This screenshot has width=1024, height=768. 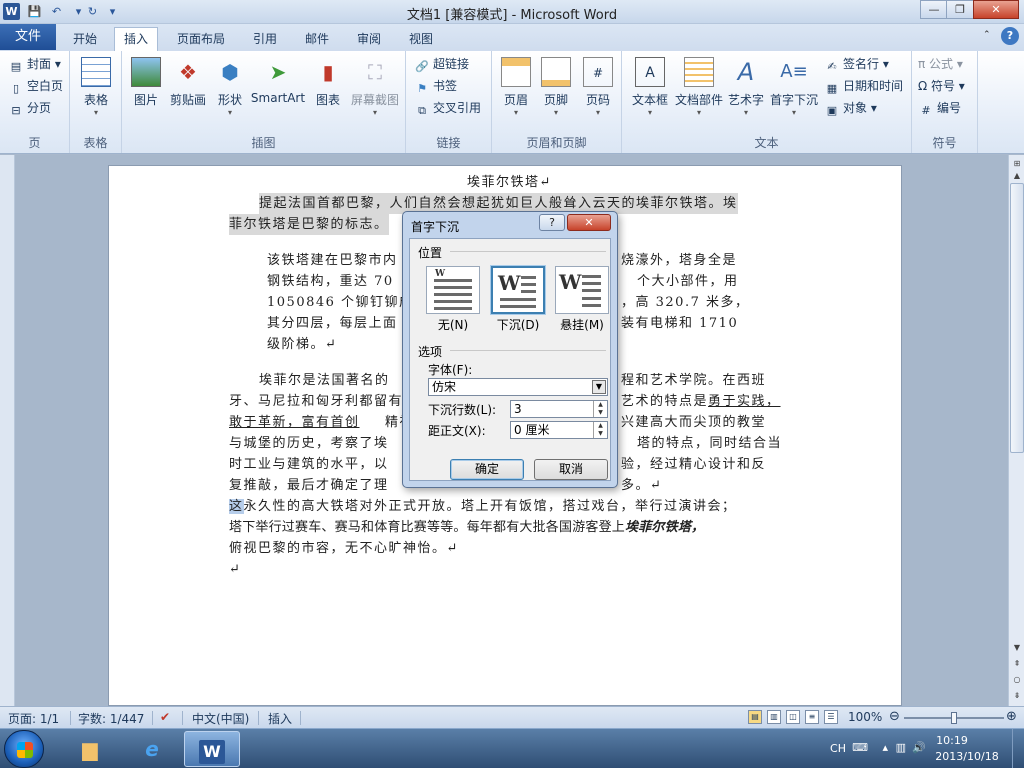 What do you see at coordinates (863, 86) in the screenshot?
I see `date-time-button: ▦ 日期和时间` at bounding box center [863, 86].